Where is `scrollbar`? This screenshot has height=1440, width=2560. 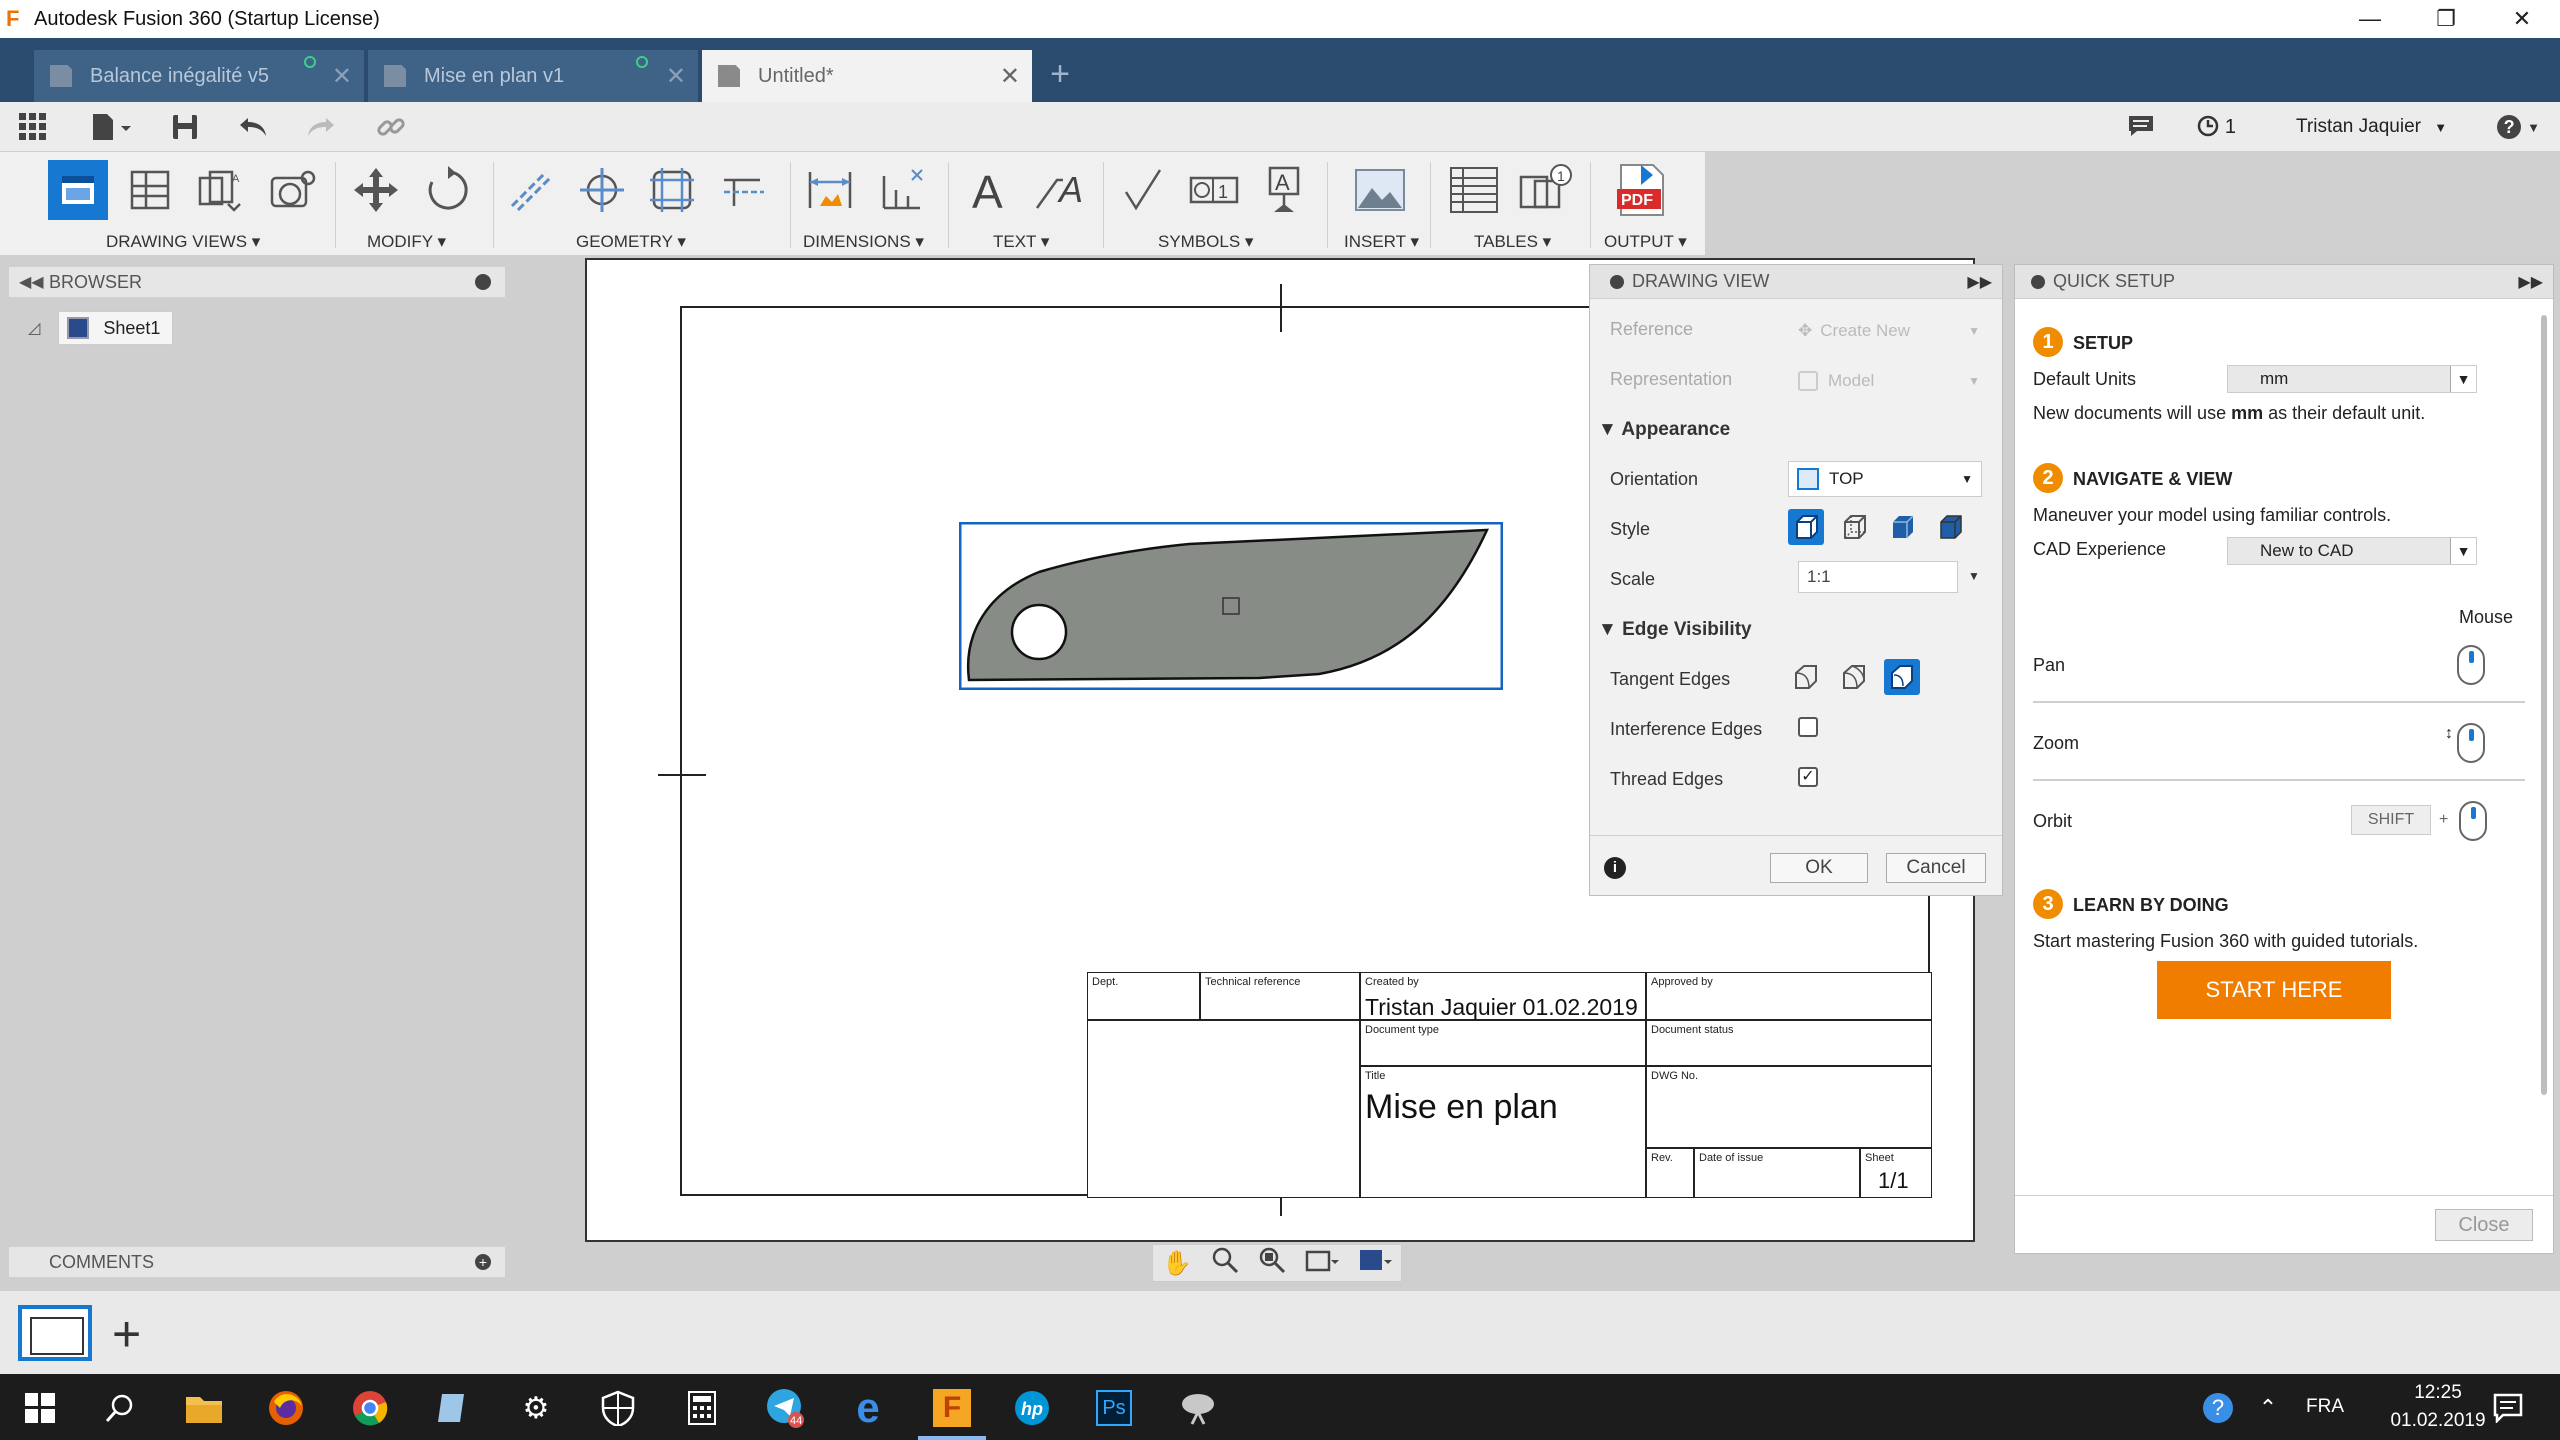
scrollbar is located at coordinates (2544, 705).